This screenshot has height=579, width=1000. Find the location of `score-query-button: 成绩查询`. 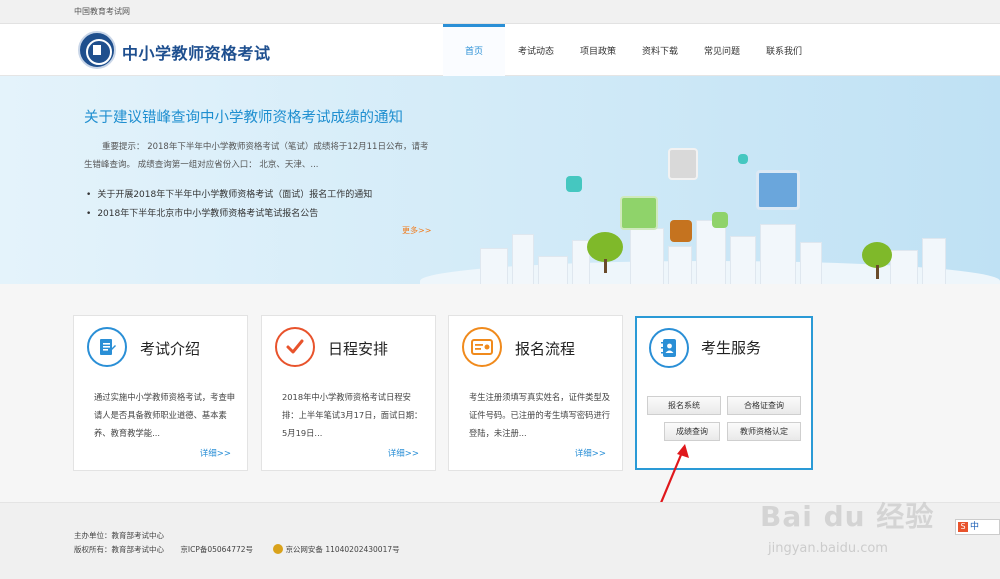

score-query-button: 成绩查询 is located at coordinates (692, 431).